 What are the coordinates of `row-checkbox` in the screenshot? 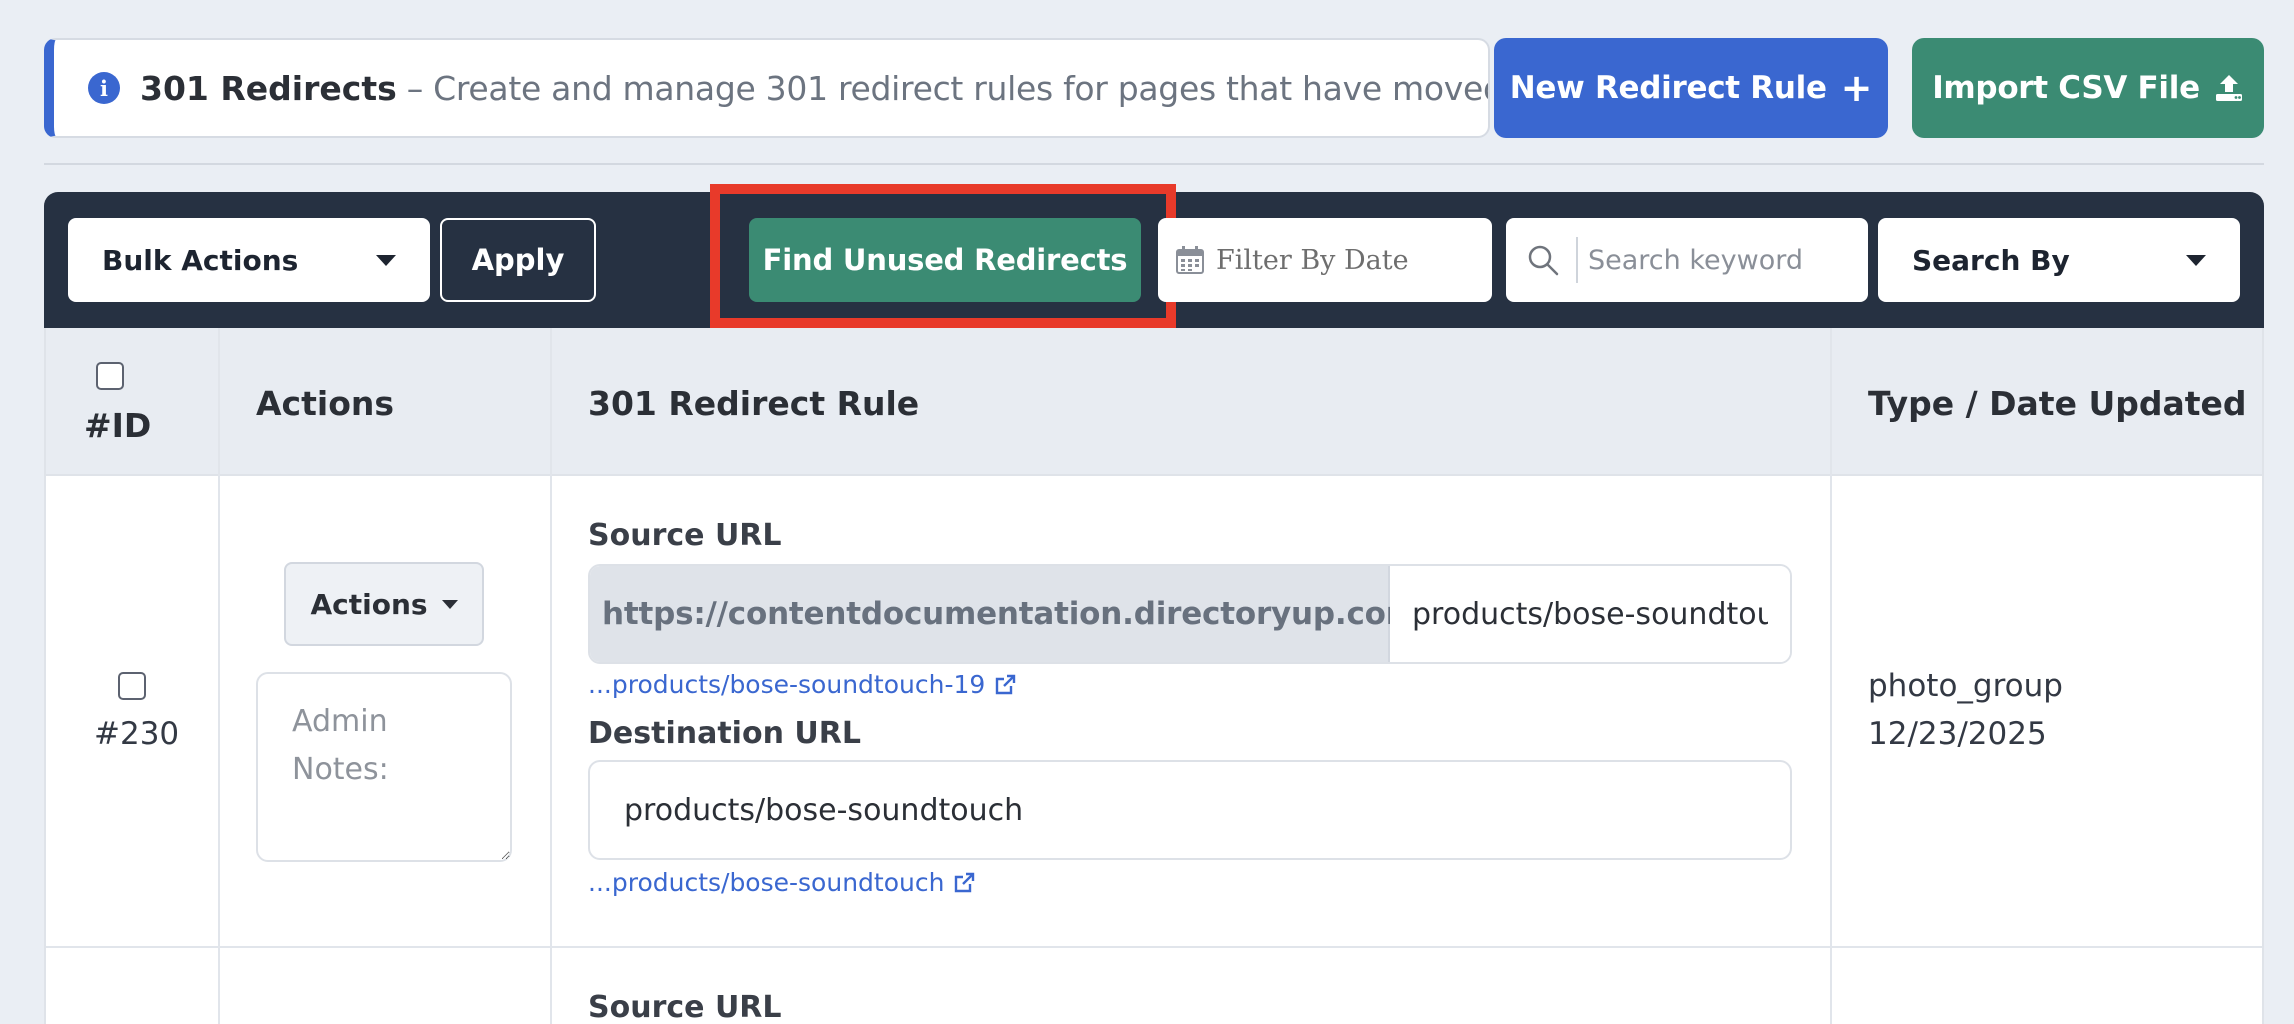 It's located at (132, 686).